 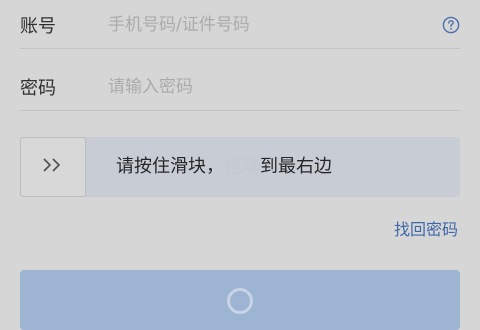 I want to click on forgot-password-link: 找回密码, so click(x=426, y=228).